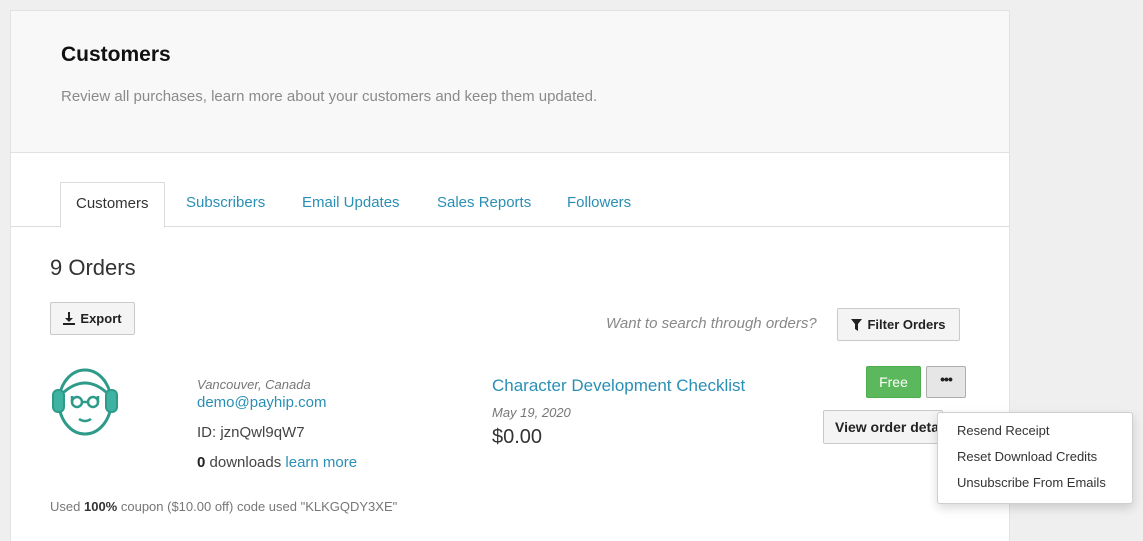 The height and width of the screenshot is (541, 1143). What do you see at coordinates (531, 412) in the screenshot?
I see `order-date: May 19, 2020` at bounding box center [531, 412].